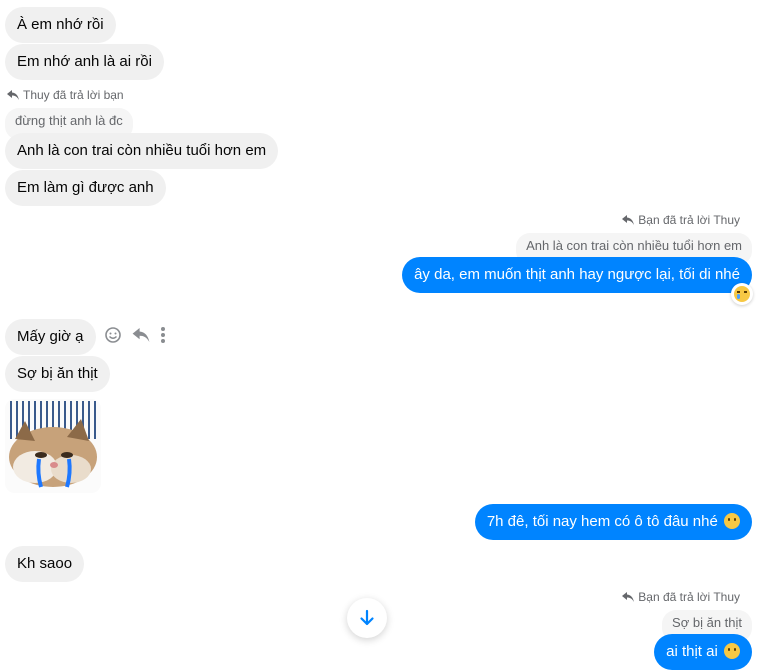 This screenshot has width=760, height=670. What do you see at coordinates (69, 120) in the screenshot?
I see `quote-text: đừng thịt anh là đc` at bounding box center [69, 120].